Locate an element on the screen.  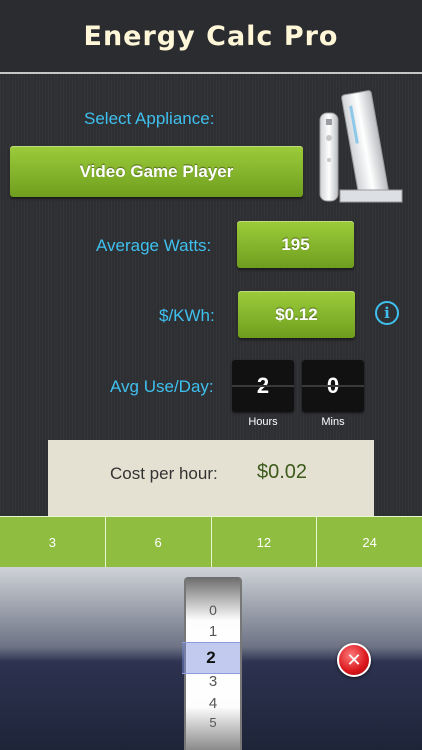
app-header: Energy Calc Pro is located at coordinates (211, 36).